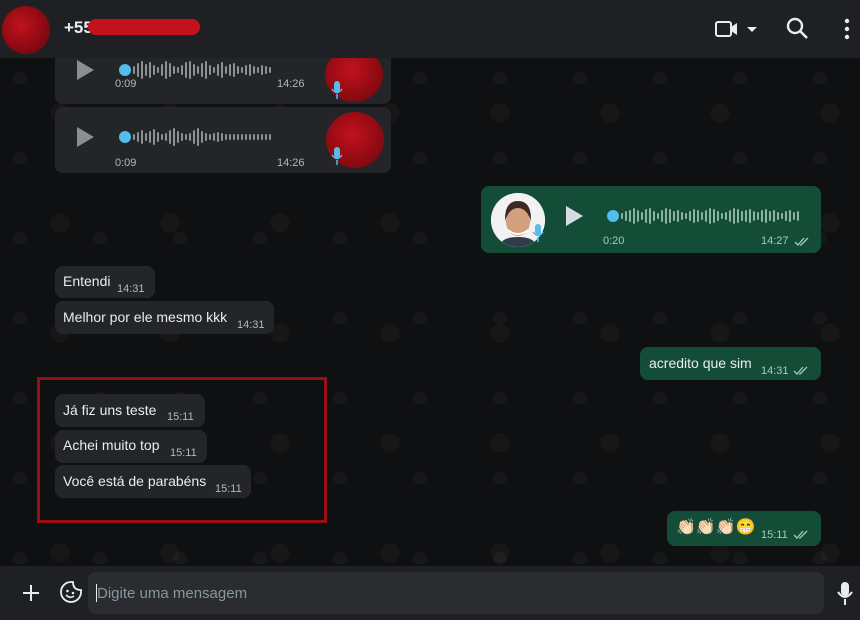 This screenshot has width=860, height=620. What do you see at coordinates (26, 30) in the screenshot?
I see `contact-avatar` at bounding box center [26, 30].